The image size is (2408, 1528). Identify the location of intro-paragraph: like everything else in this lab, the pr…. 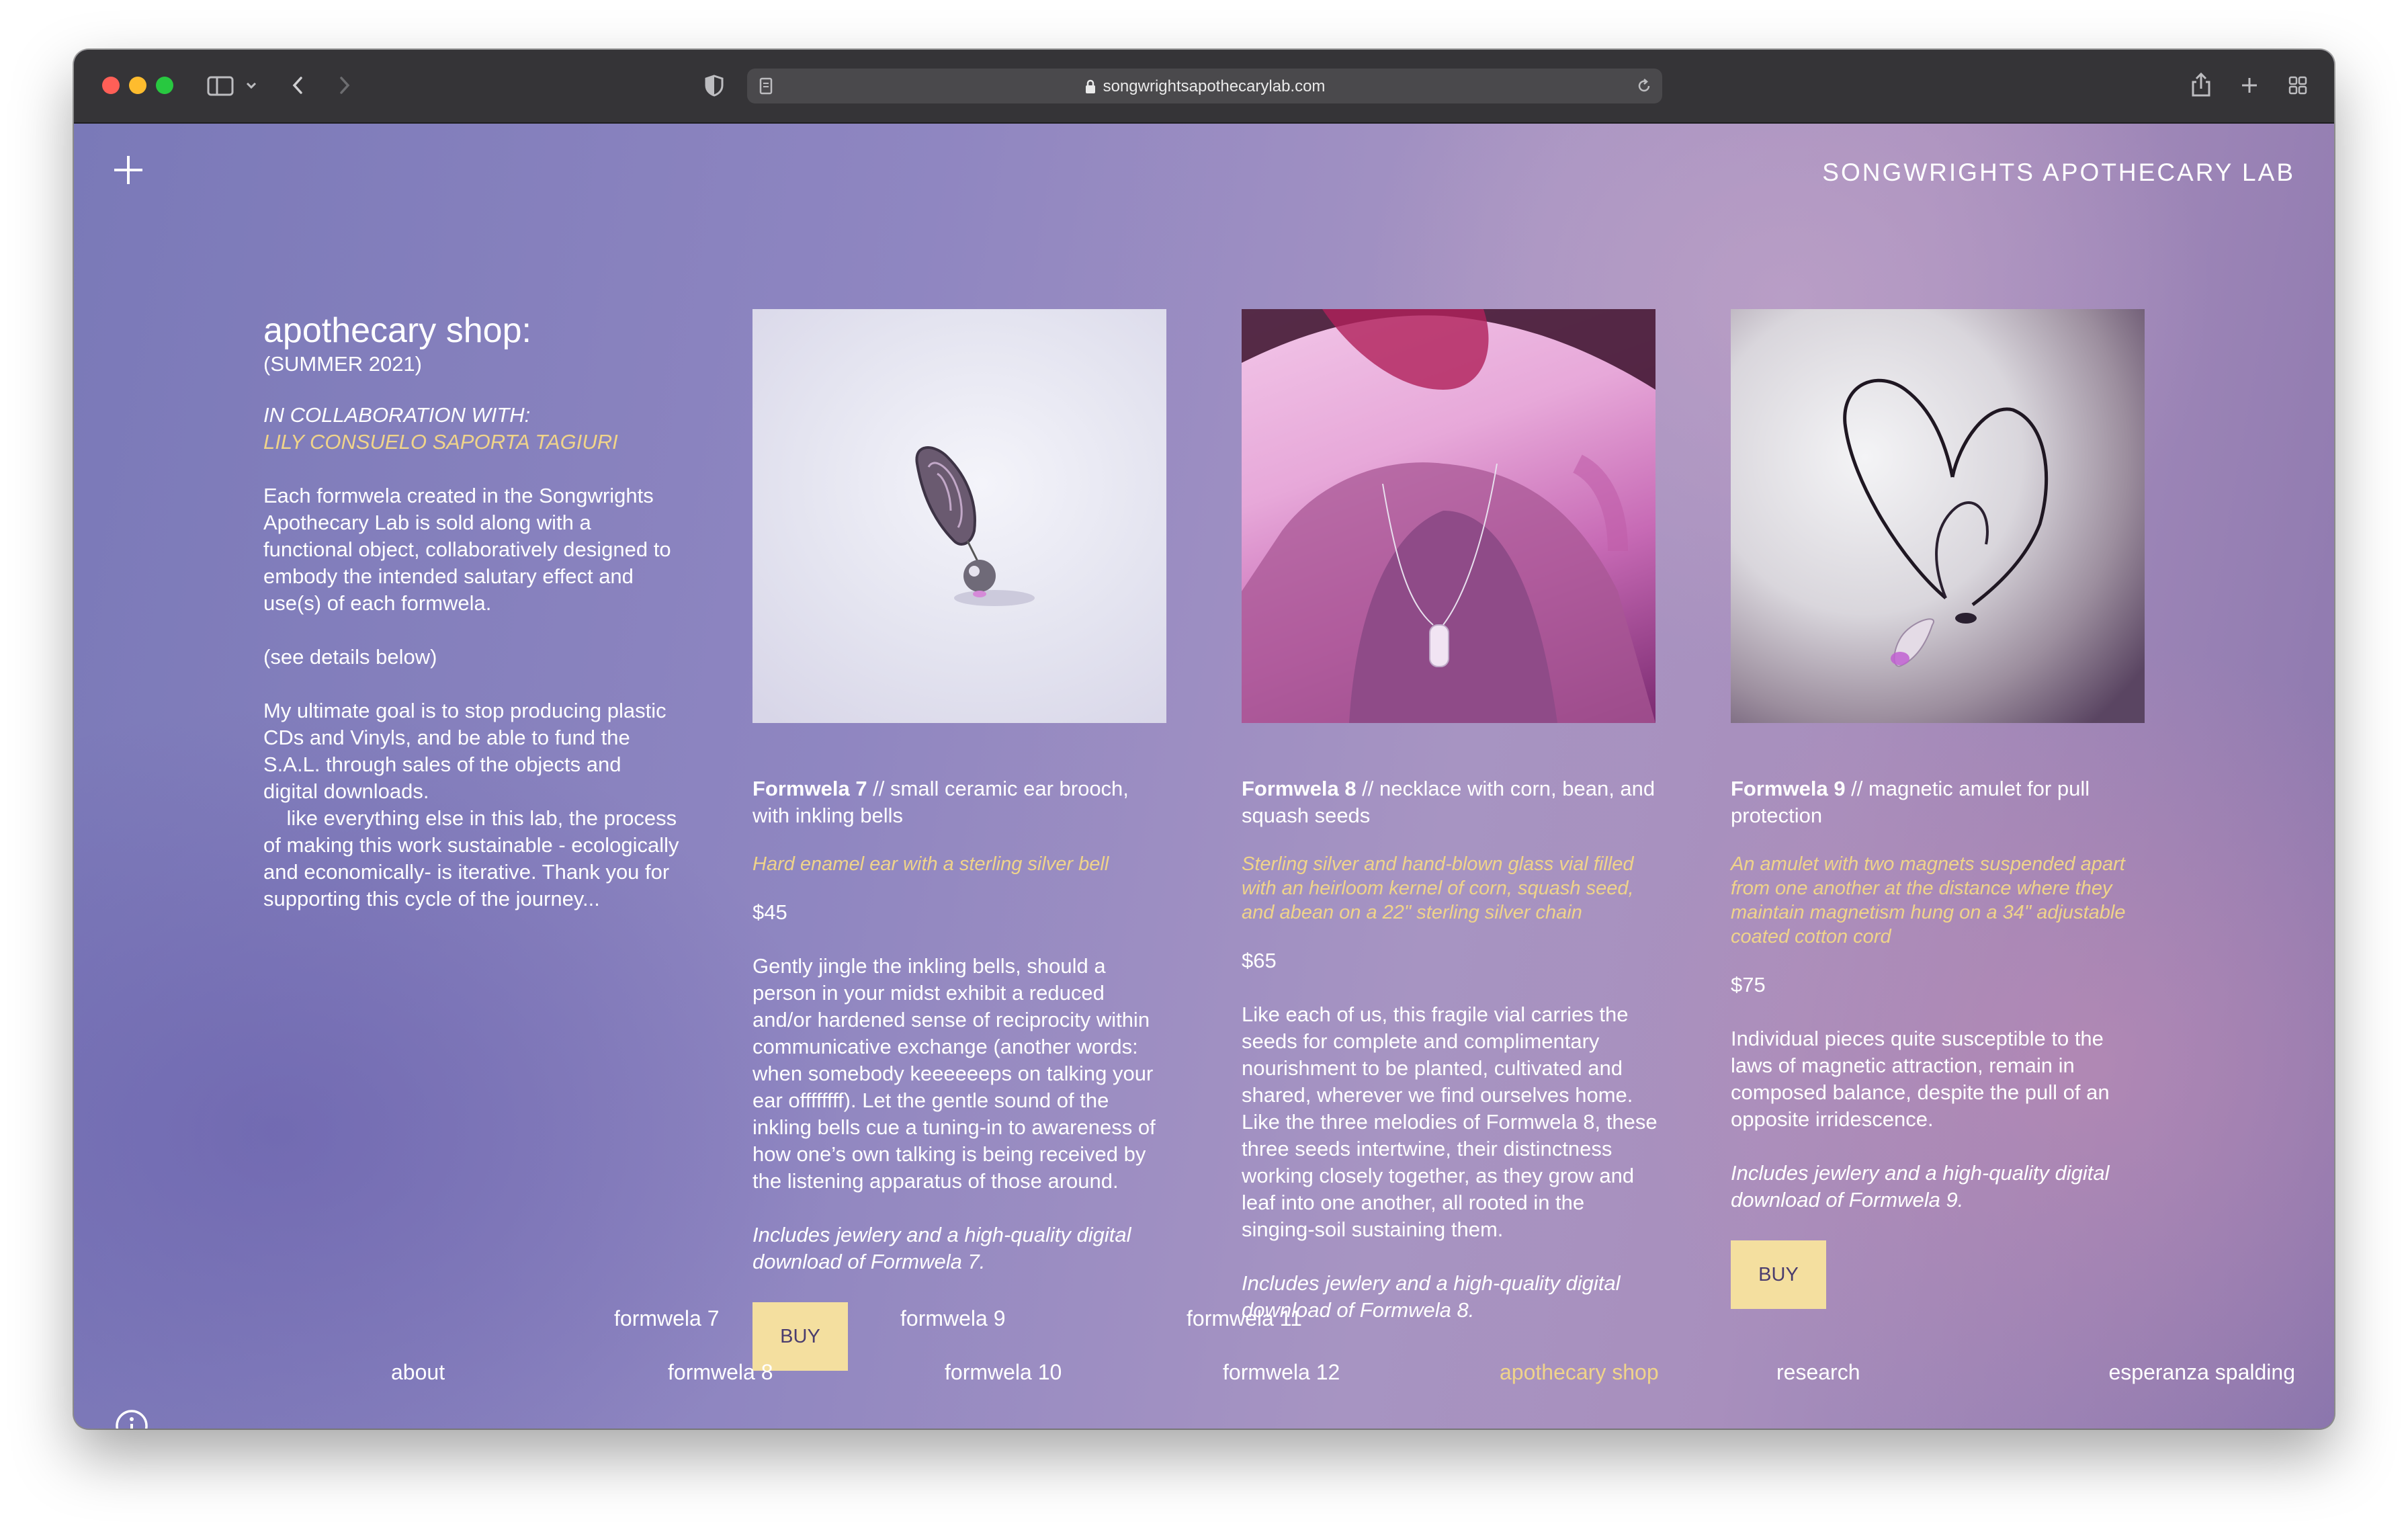
(471, 858).